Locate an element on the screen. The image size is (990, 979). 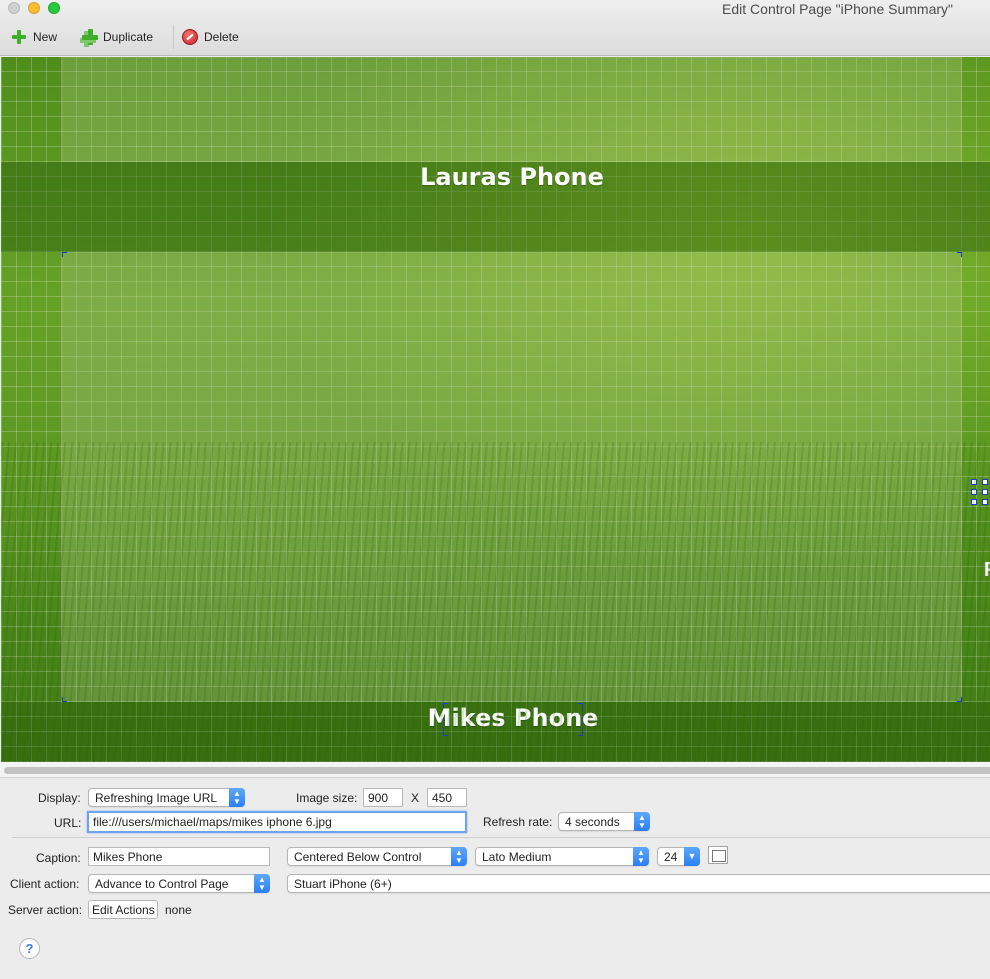
image-height-field: 450 is located at coordinates (447, 797).